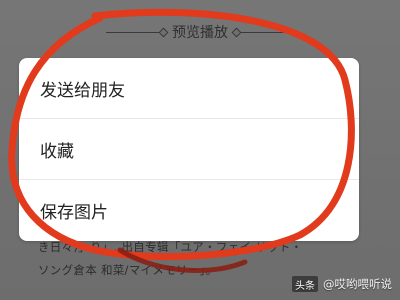  I want to click on watermark: 头条 @哎哟喂听说, so click(342, 284).